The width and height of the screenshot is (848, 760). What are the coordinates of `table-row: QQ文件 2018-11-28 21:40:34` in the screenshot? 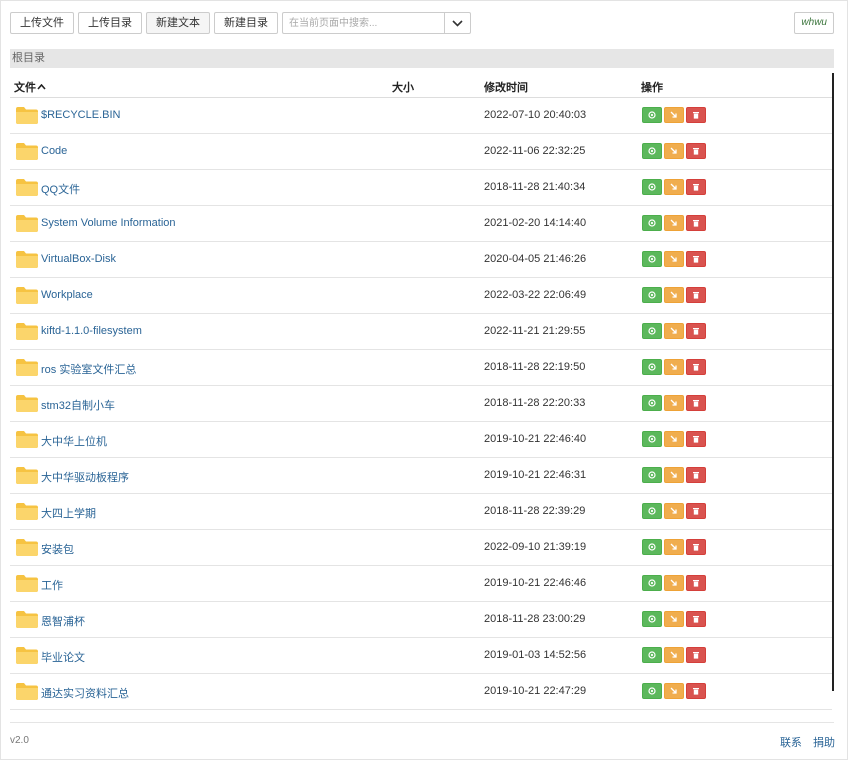 It's located at (421, 188).